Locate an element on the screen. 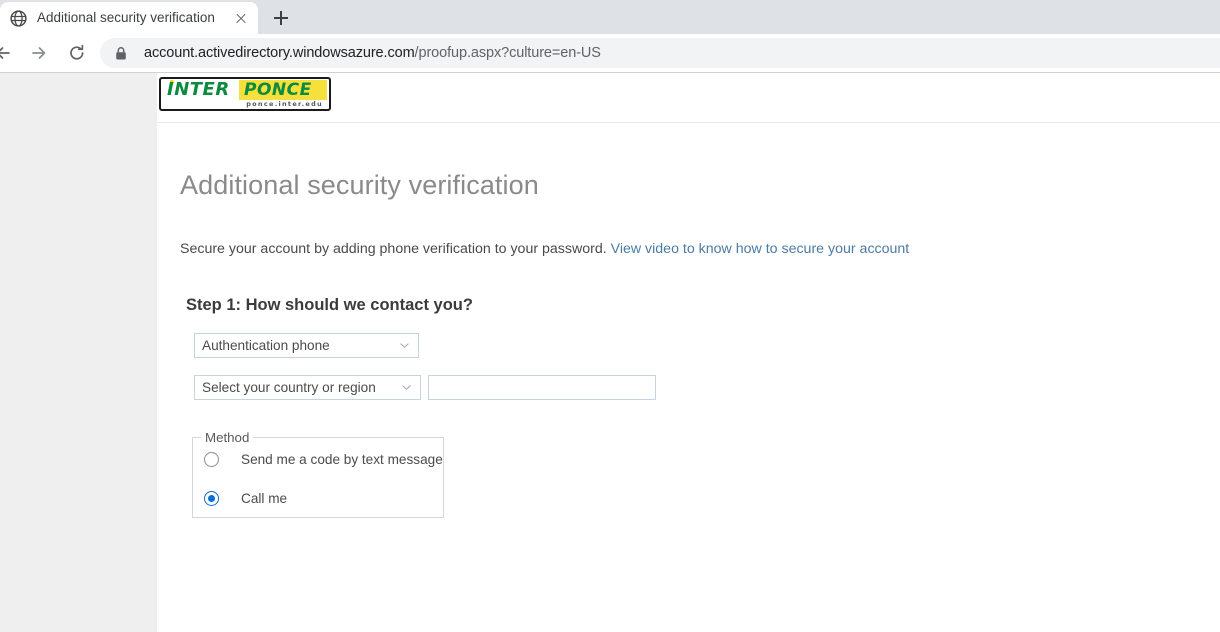 The image size is (1220, 632). globe-icon is located at coordinates (18, 18).